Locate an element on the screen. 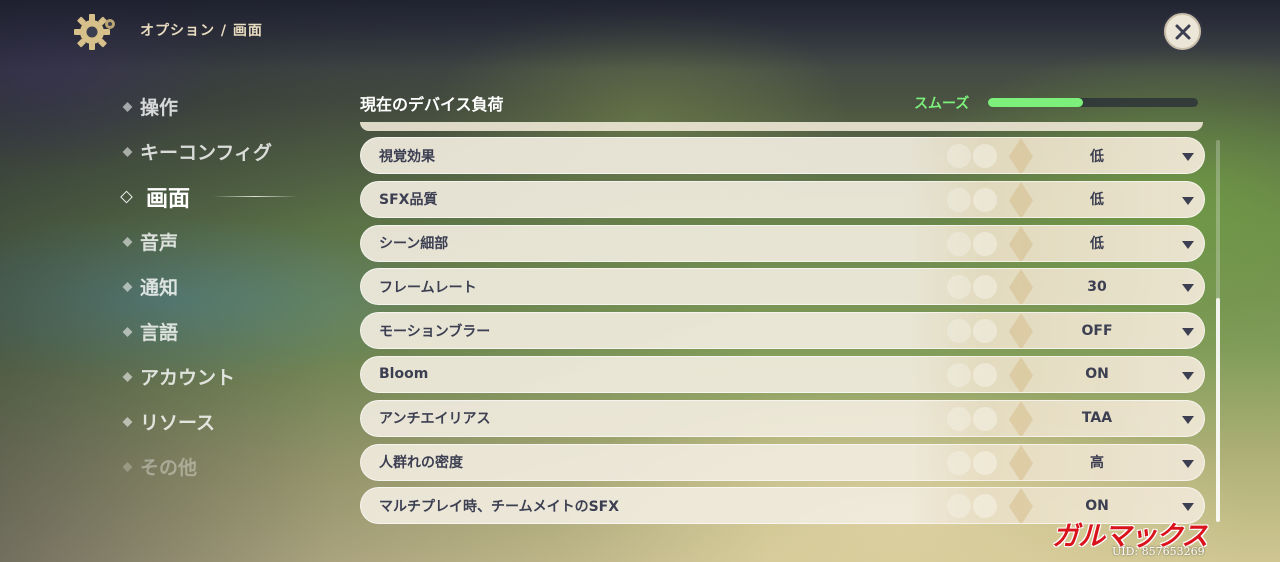 Image resolution: width=1280 pixels, height=562 pixels. device-load-status: スムーズ is located at coordinates (942, 104).